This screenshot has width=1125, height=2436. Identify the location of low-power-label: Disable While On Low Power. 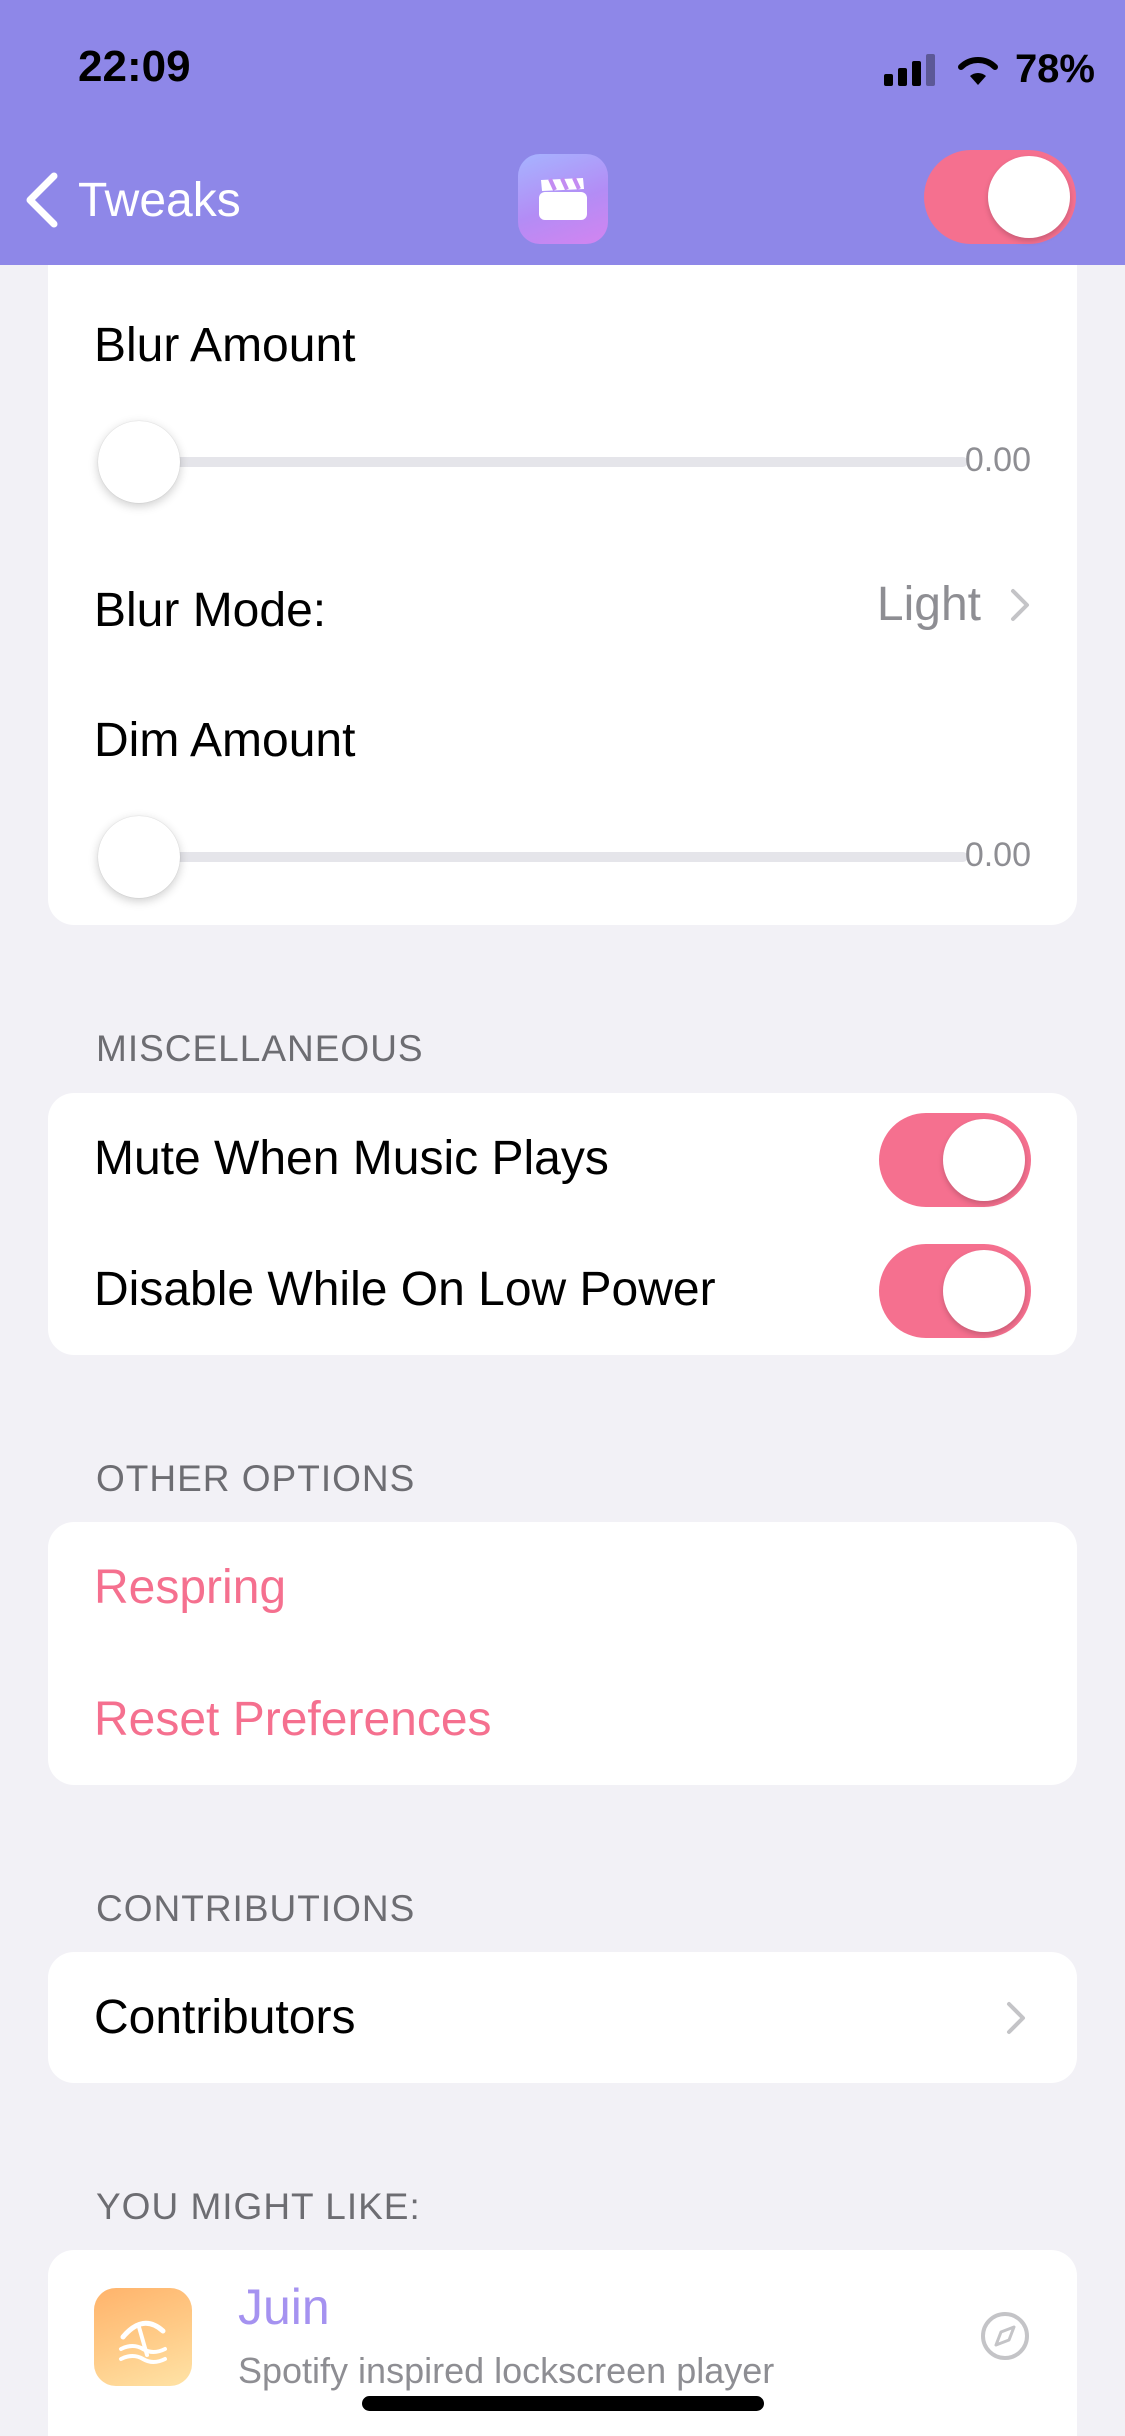
(405, 1289).